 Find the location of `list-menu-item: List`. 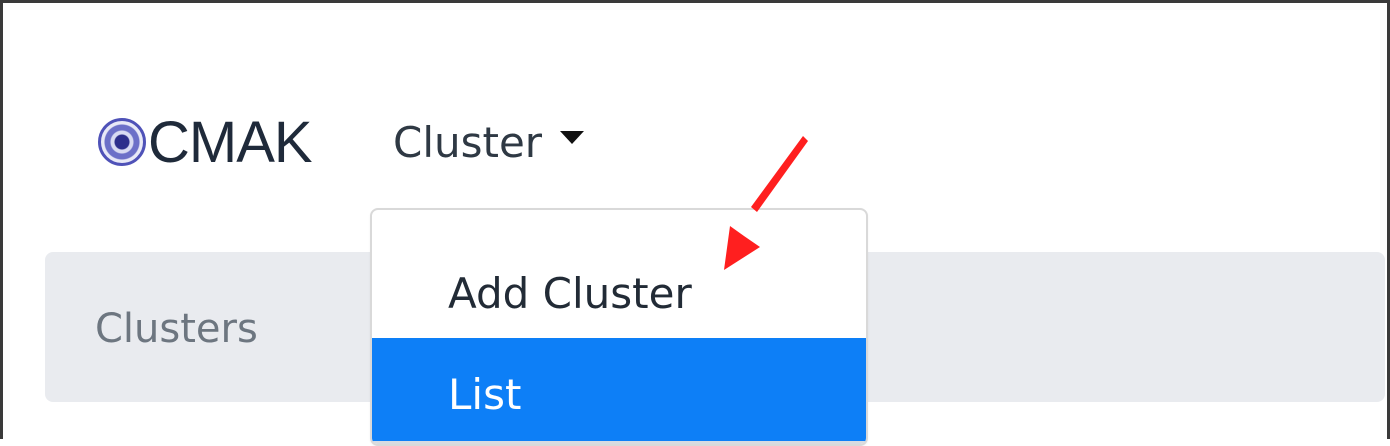

list-menu-item: List is located at coordinates (619, 390).